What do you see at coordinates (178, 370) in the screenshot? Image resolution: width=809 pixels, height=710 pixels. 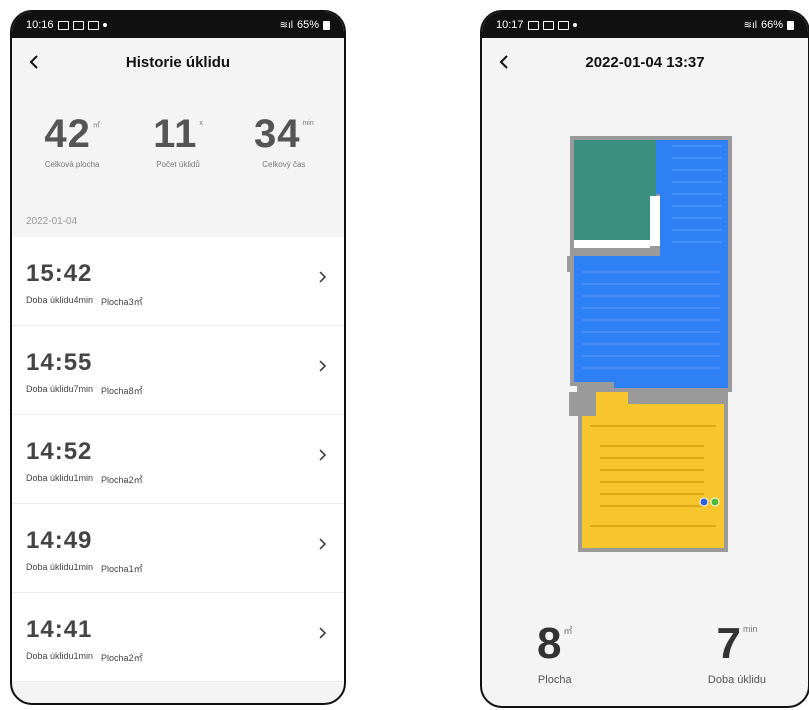 I see `cleaning-record-item: 14:55 Doba úklidu7min Plocha8㎡` at bounding box center [178, 370].